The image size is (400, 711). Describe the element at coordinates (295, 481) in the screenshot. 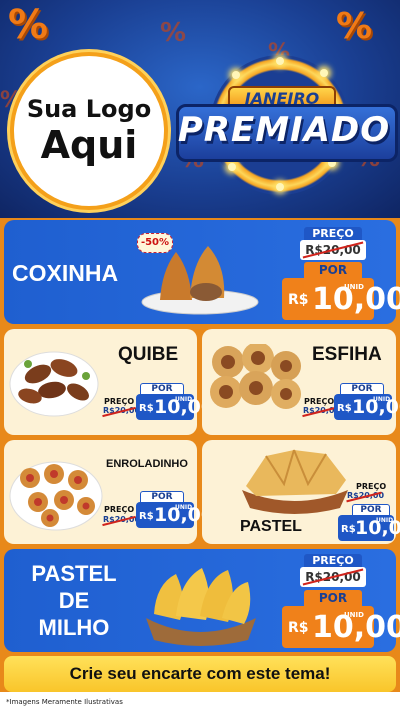

I see `pastel-image` at that location.